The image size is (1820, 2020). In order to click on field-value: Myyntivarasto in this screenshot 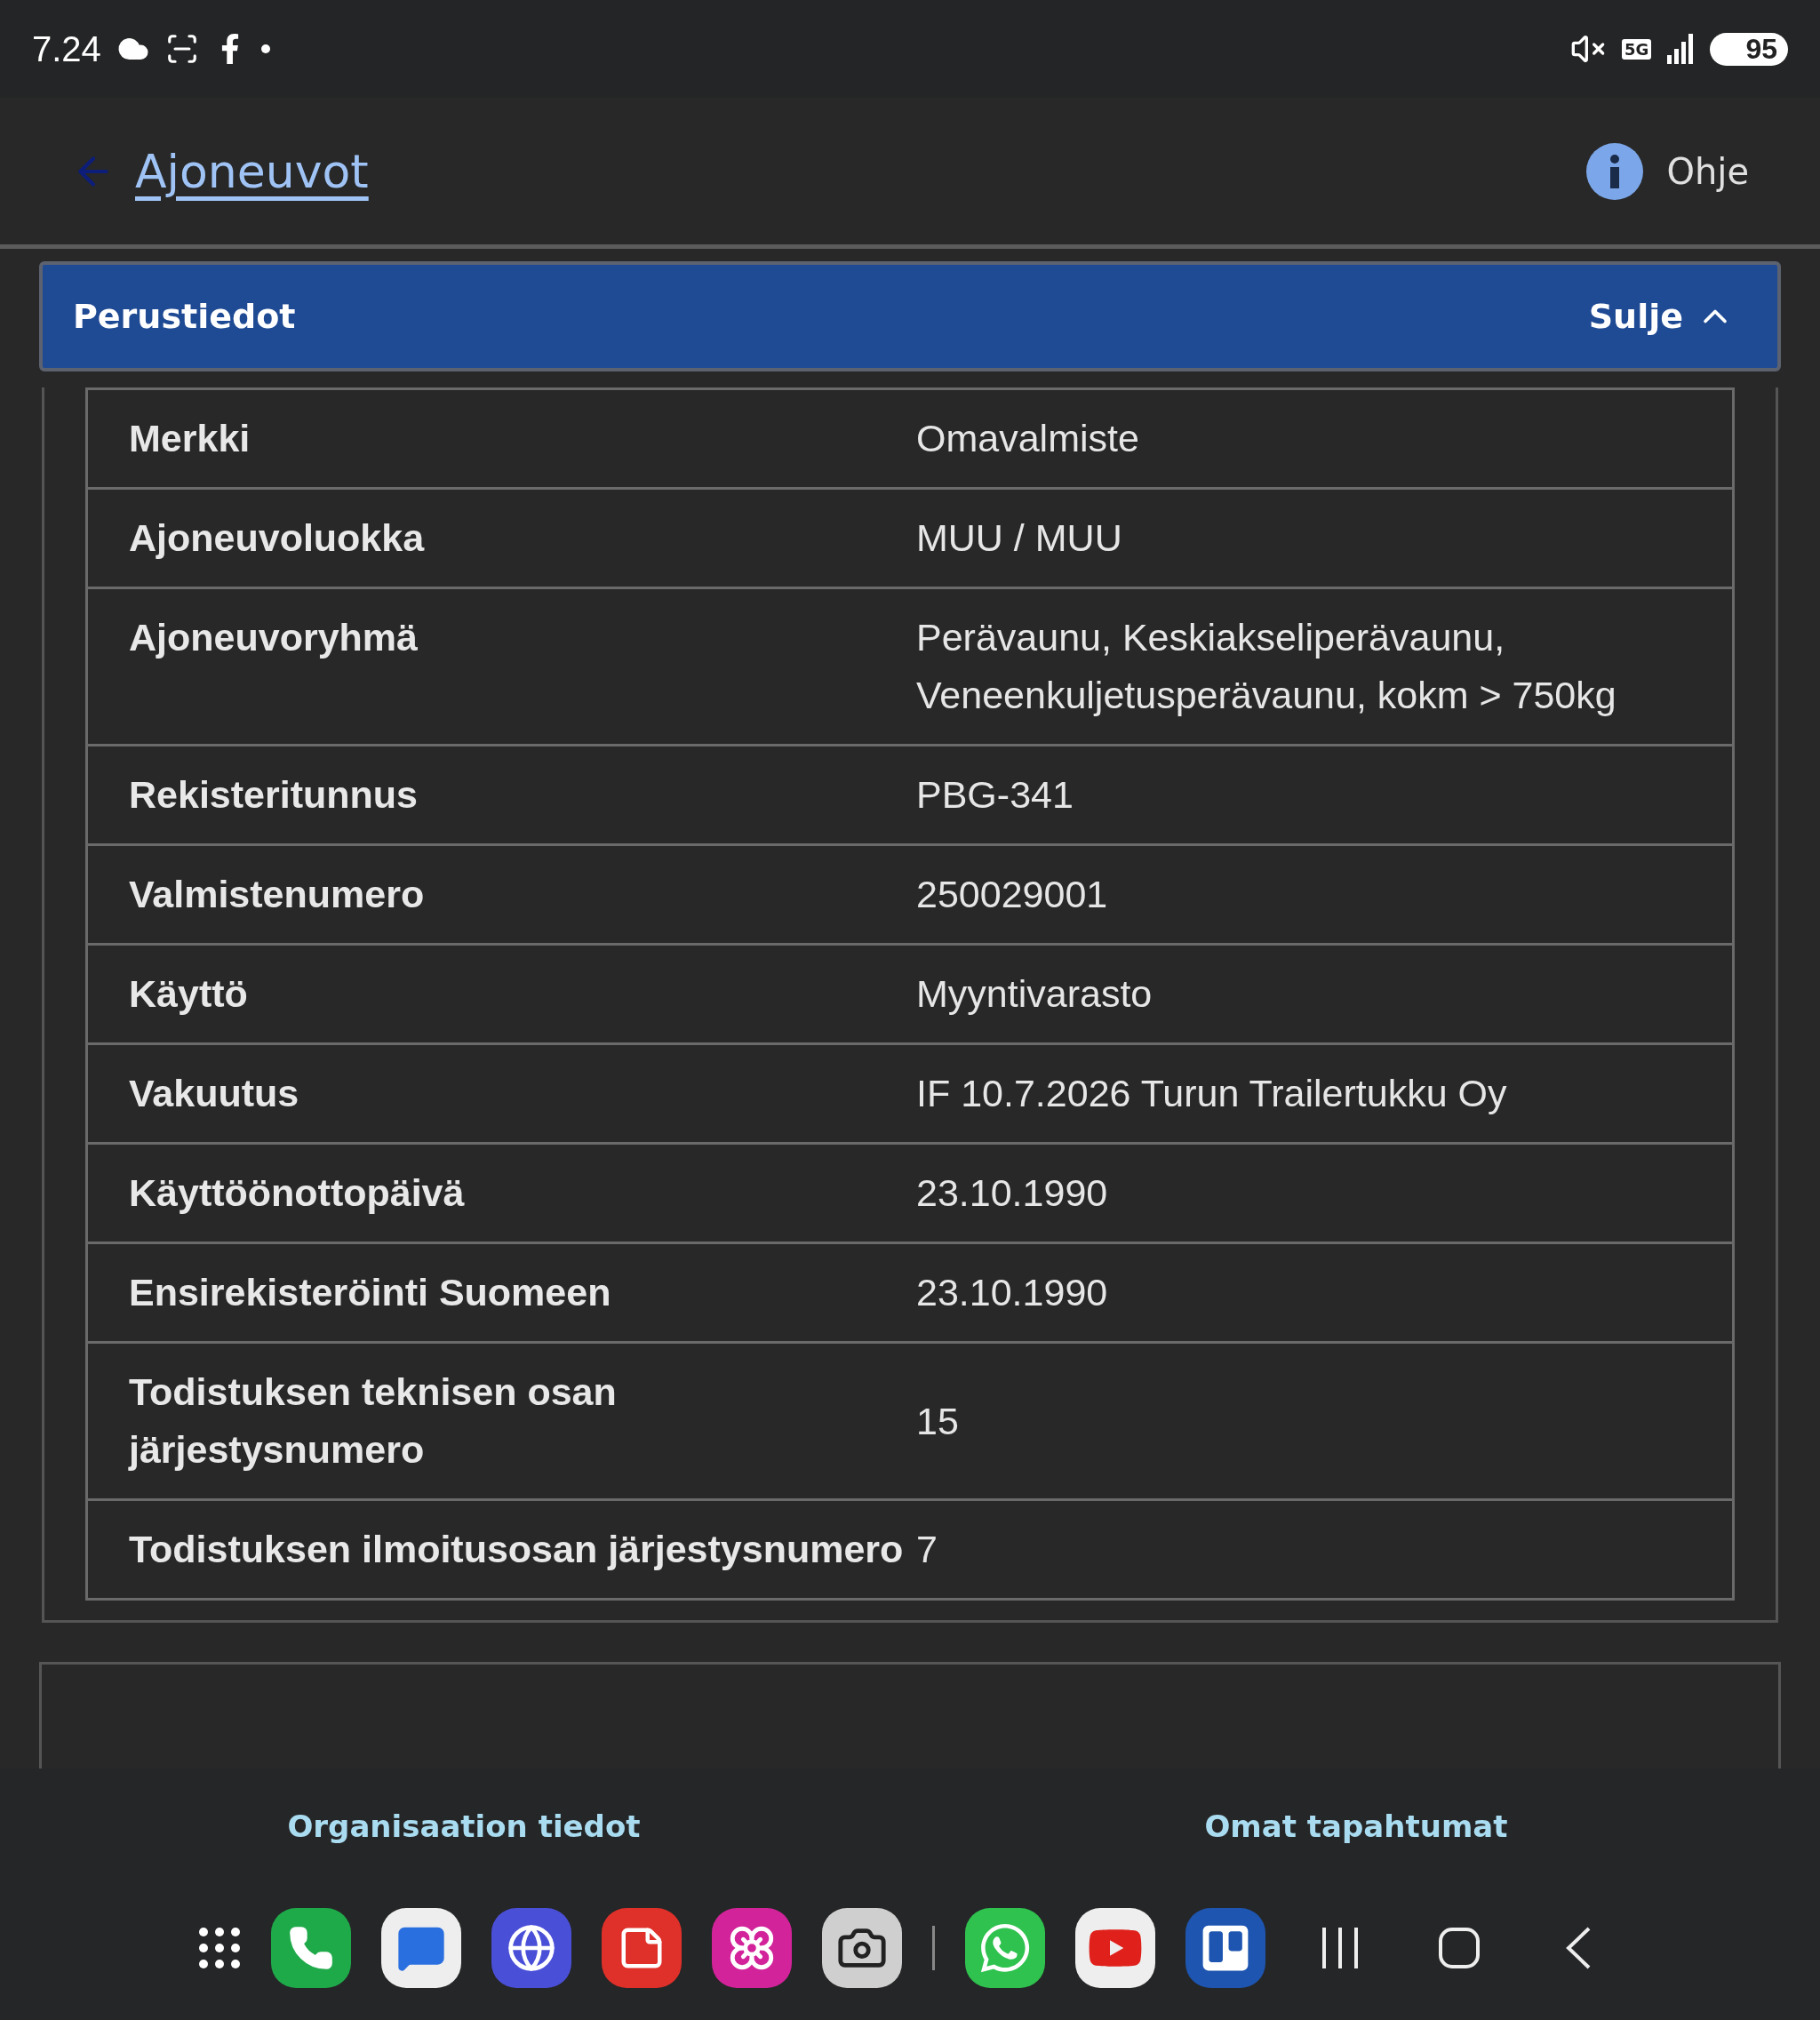, I will do `click(1034, 994)`.